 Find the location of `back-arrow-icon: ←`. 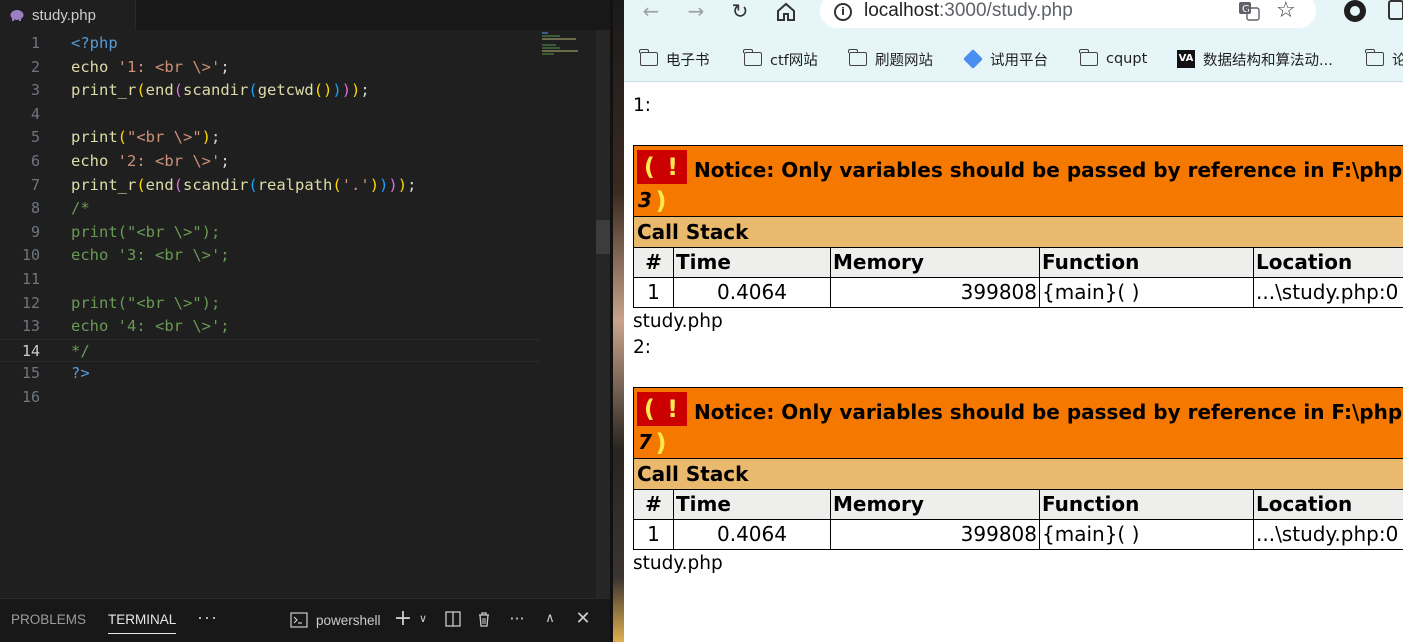

back-arrow-icon: ← is located at coordinates (651, 12).